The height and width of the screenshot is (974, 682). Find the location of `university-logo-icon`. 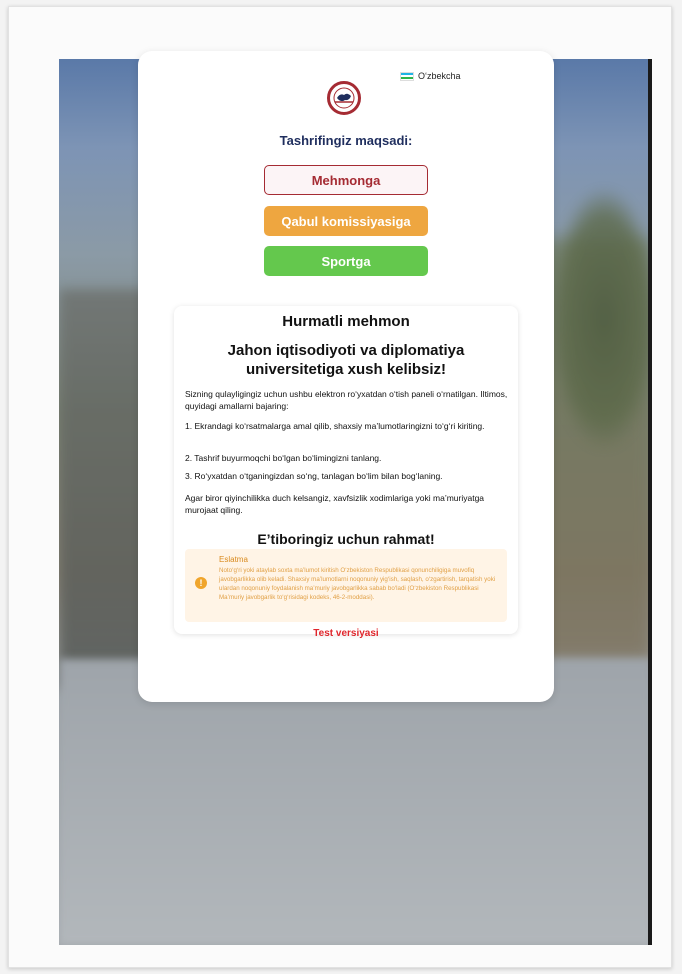

university-logo-icon is located at coordinates (344, 98).